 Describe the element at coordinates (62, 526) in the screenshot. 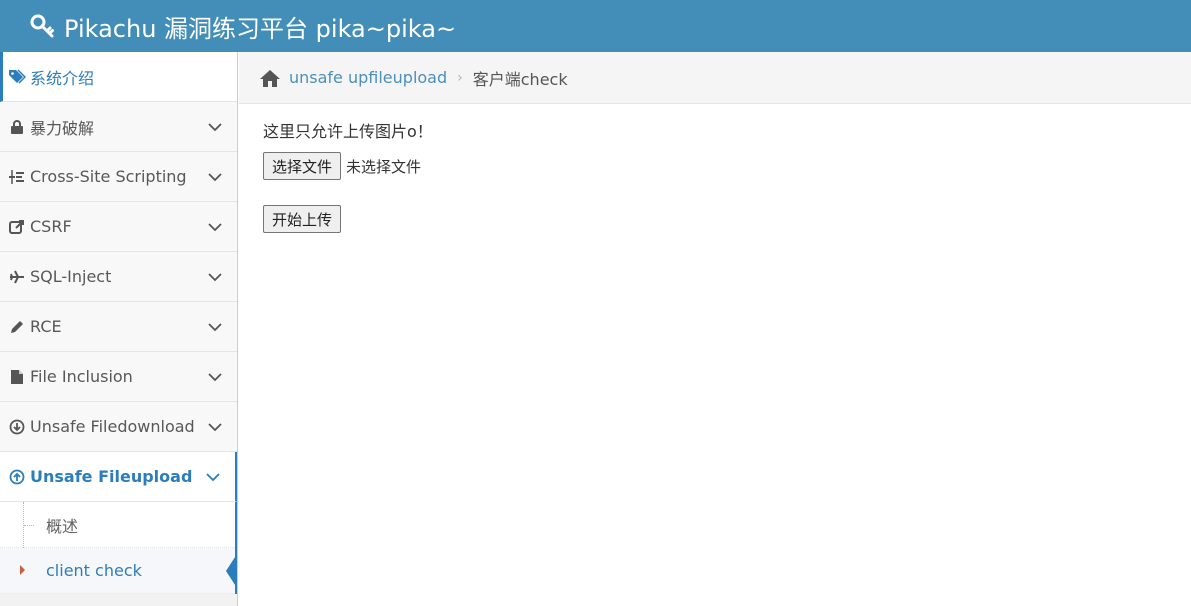

I see `submenu-item-label: 概述` at that location.